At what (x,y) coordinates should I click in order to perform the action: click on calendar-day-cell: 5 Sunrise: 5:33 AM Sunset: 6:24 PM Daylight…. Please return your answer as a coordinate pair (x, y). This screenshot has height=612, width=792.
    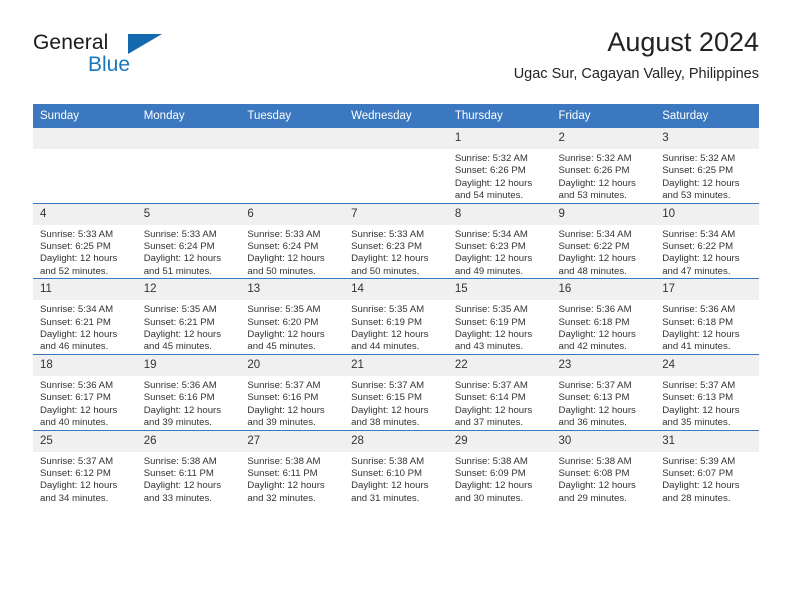
    Looking at the image, I should click on (188, 240).